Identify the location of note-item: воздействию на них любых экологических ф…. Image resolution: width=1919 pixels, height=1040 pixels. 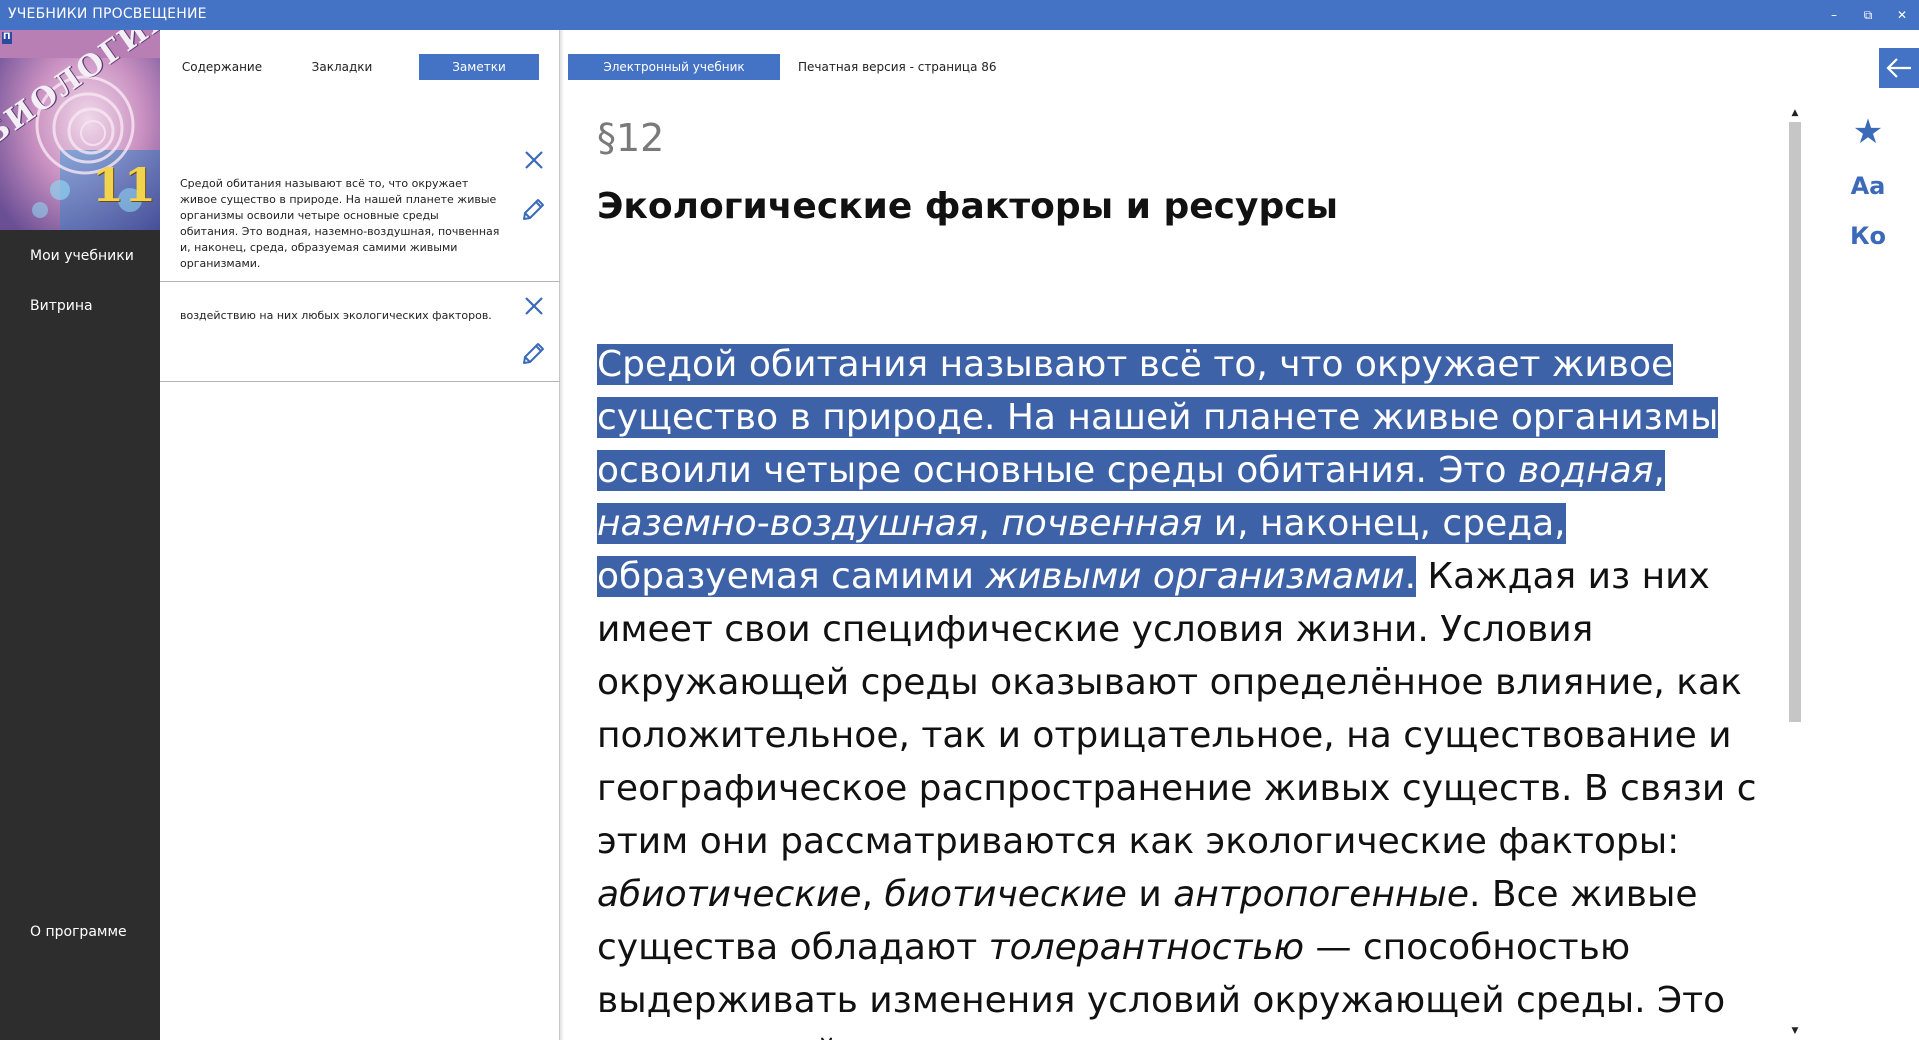
(360, 332).